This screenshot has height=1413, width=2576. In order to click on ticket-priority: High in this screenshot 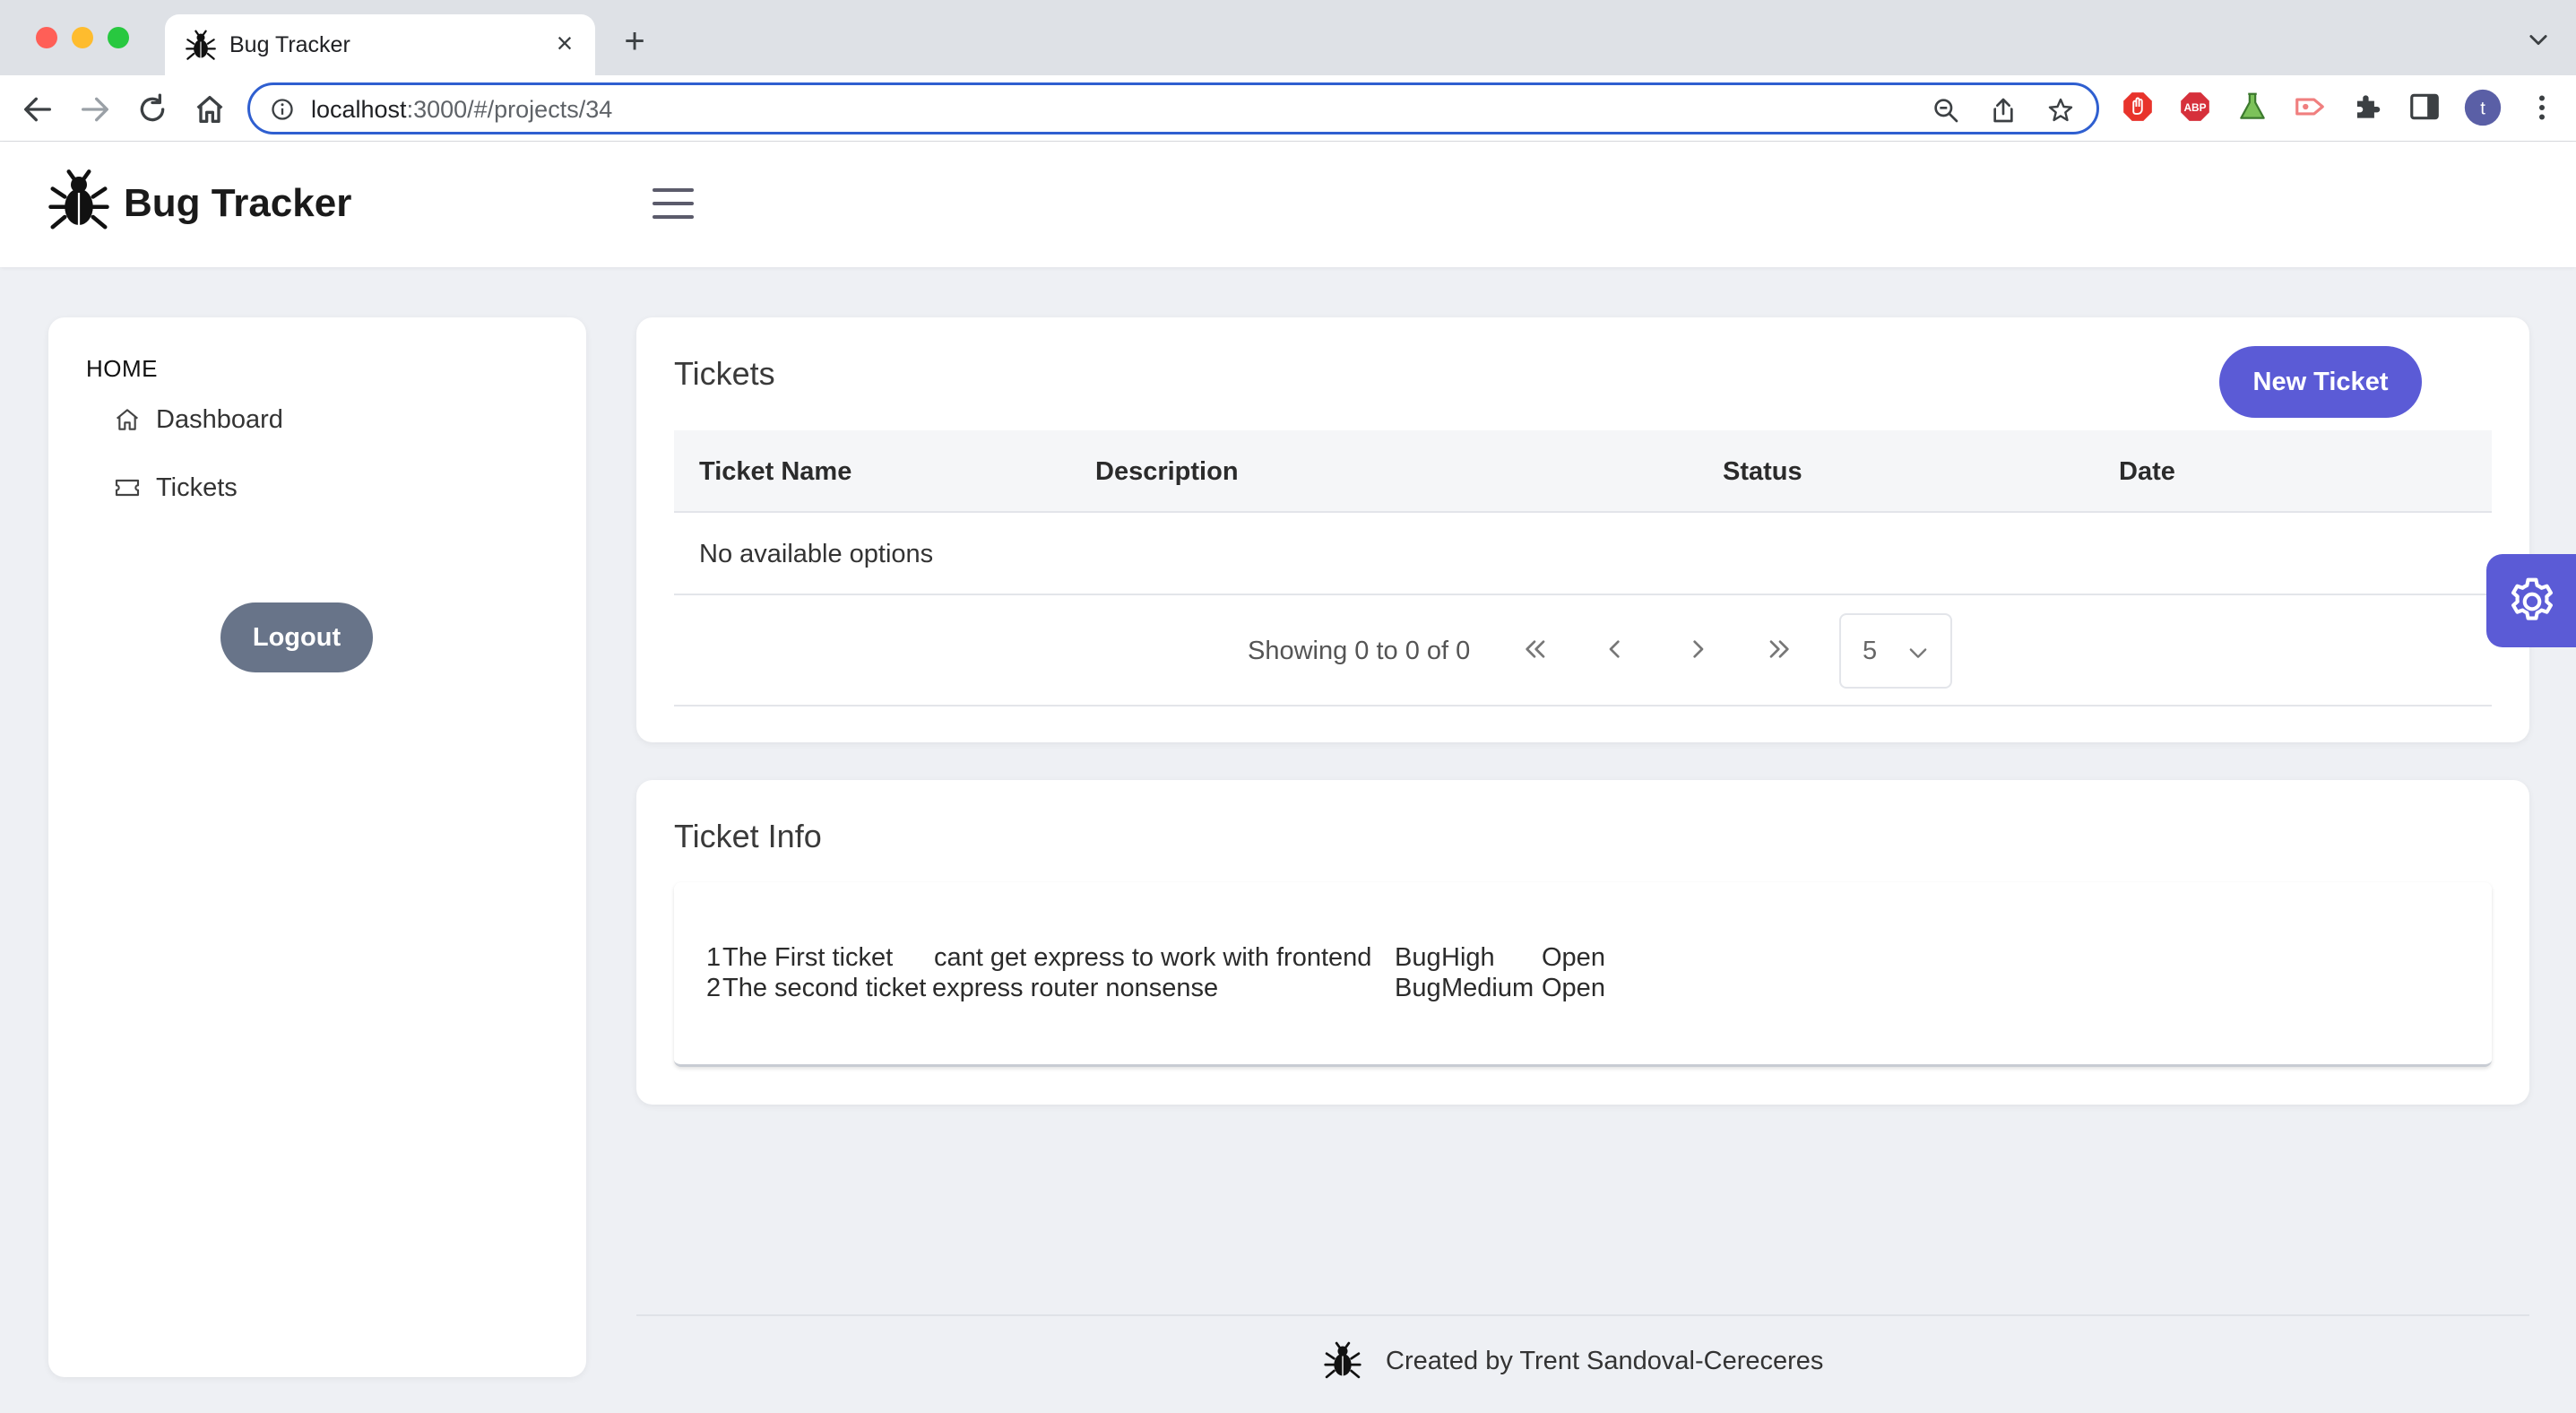, I will do `click(1468, 957)`.